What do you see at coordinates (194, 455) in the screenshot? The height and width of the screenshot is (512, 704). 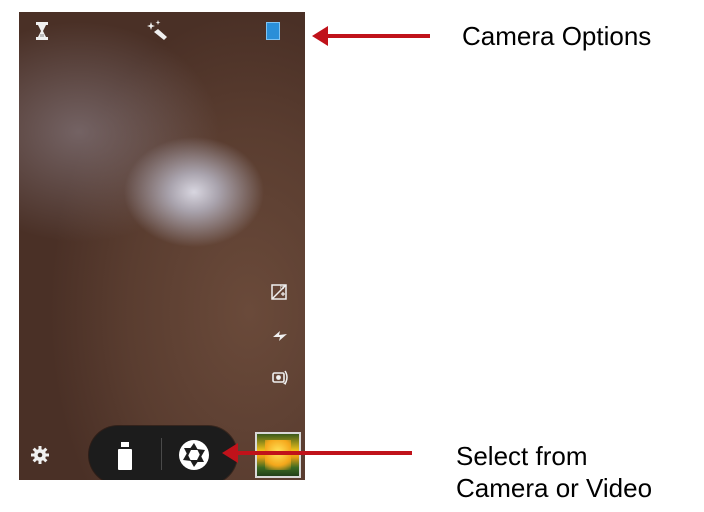 I see `shutter-icon` at bounding box center [194, 455].